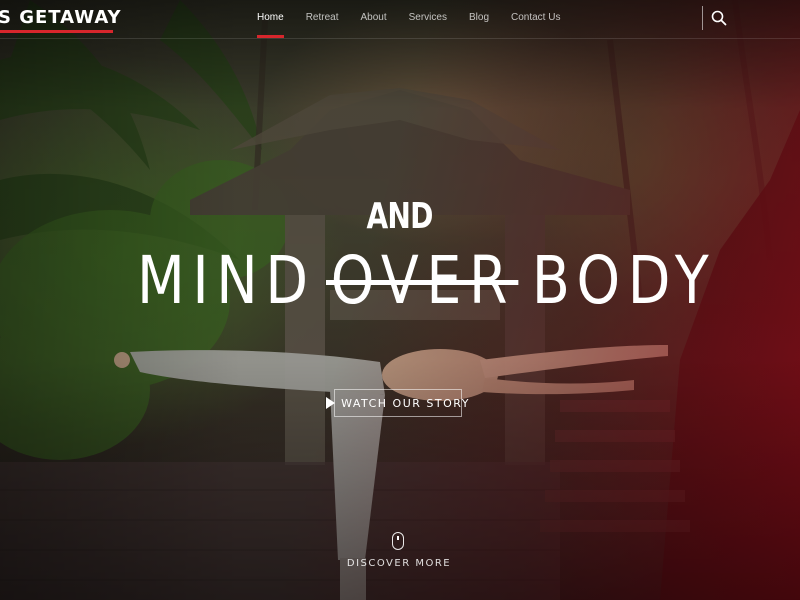  I want to click on nav-item-contact-us: Contact Us, so click(535, 19).